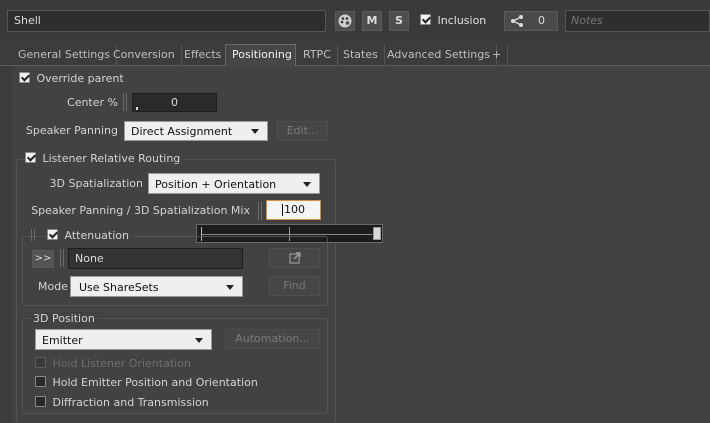  I want to click on hold-emitter-checkbox, so click(40, 381).